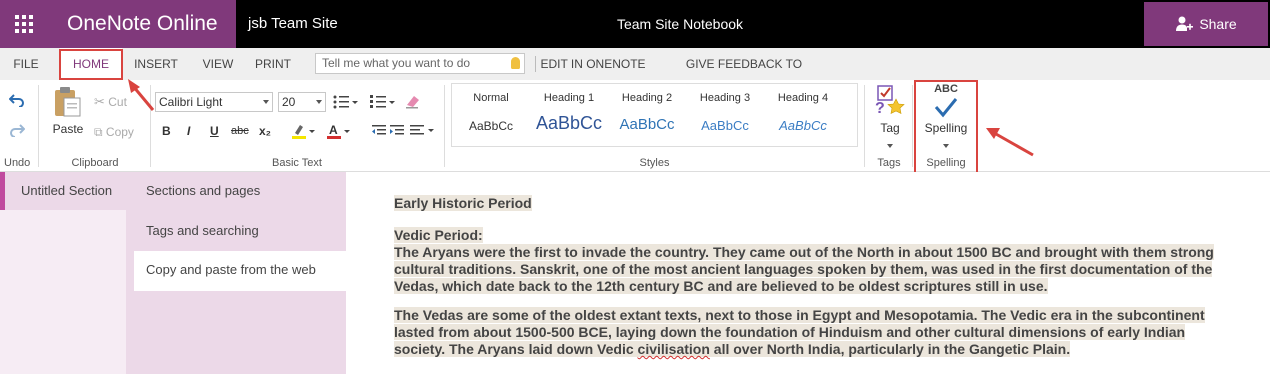 This screenshot has height=374, width=1270. Describe the element at coordinates (346, 102) in the screenshot. I see `bullets-icon` at that location.